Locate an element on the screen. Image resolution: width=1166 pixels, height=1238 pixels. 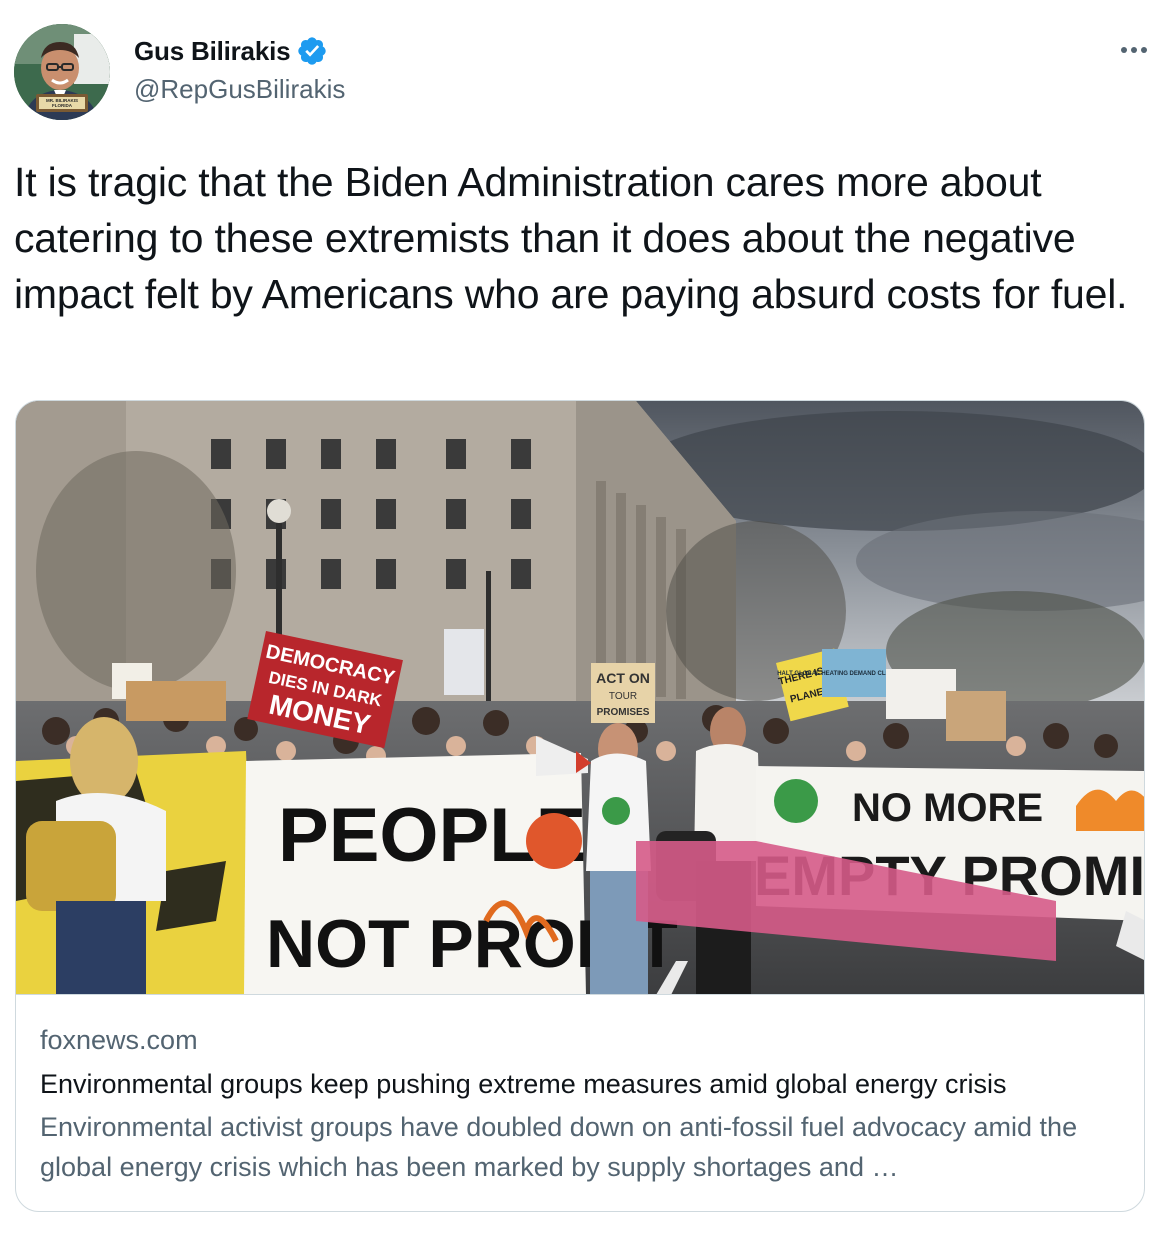
author-display-name: Gus Bilirakis is located at coordinates (212, 51).